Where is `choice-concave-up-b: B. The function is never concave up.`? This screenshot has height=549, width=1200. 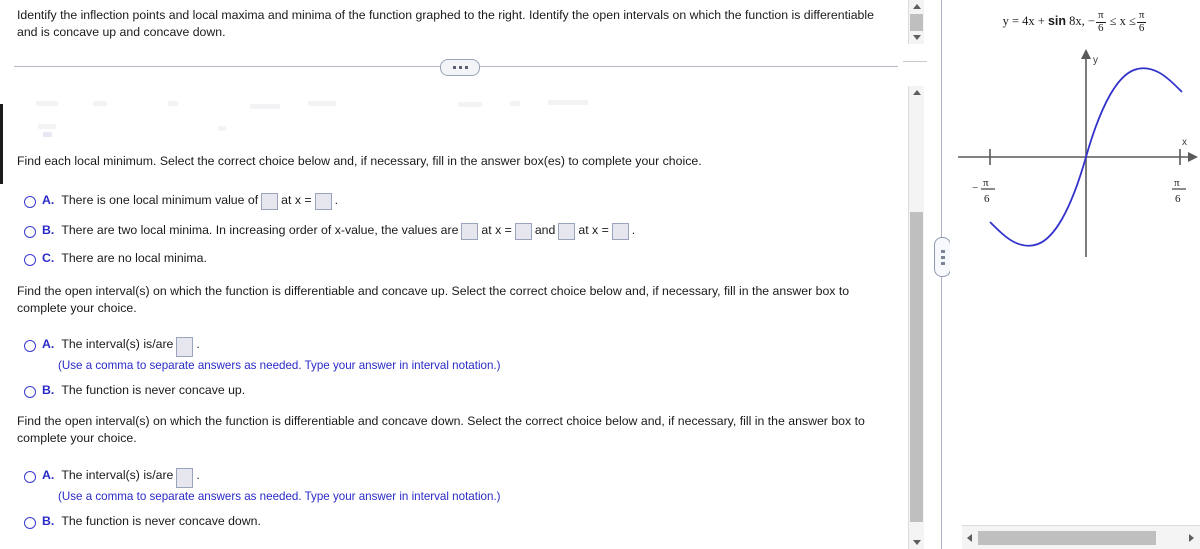 choice-concave-up-b: B. The function is never concave up. is located at coordinates (134, 390).